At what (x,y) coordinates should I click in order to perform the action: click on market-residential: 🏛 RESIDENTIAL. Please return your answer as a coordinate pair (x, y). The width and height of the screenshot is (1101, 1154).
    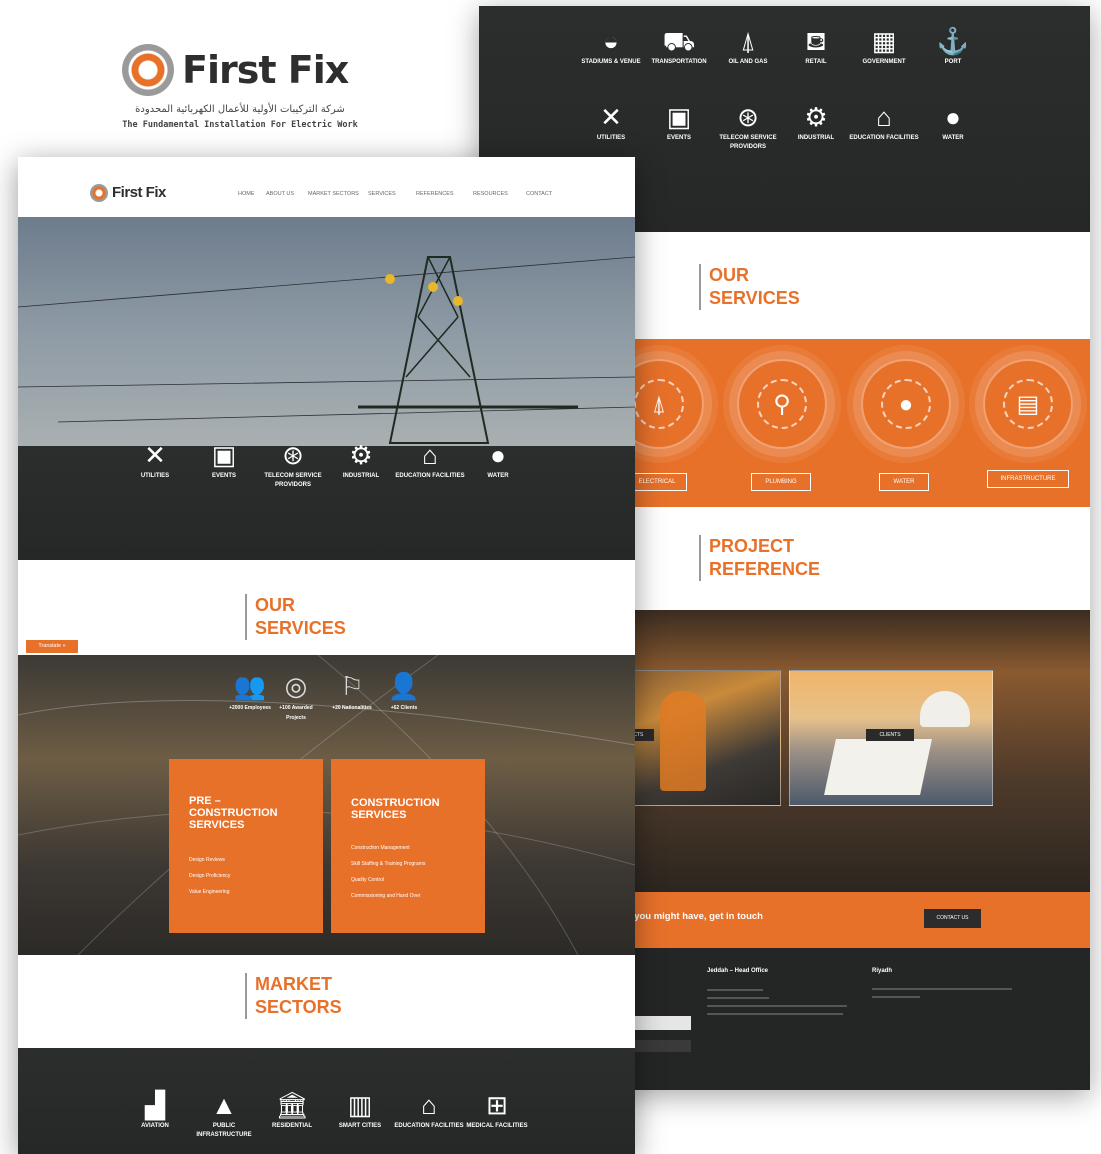
    Looking at the image, I should click on (292, 1109).